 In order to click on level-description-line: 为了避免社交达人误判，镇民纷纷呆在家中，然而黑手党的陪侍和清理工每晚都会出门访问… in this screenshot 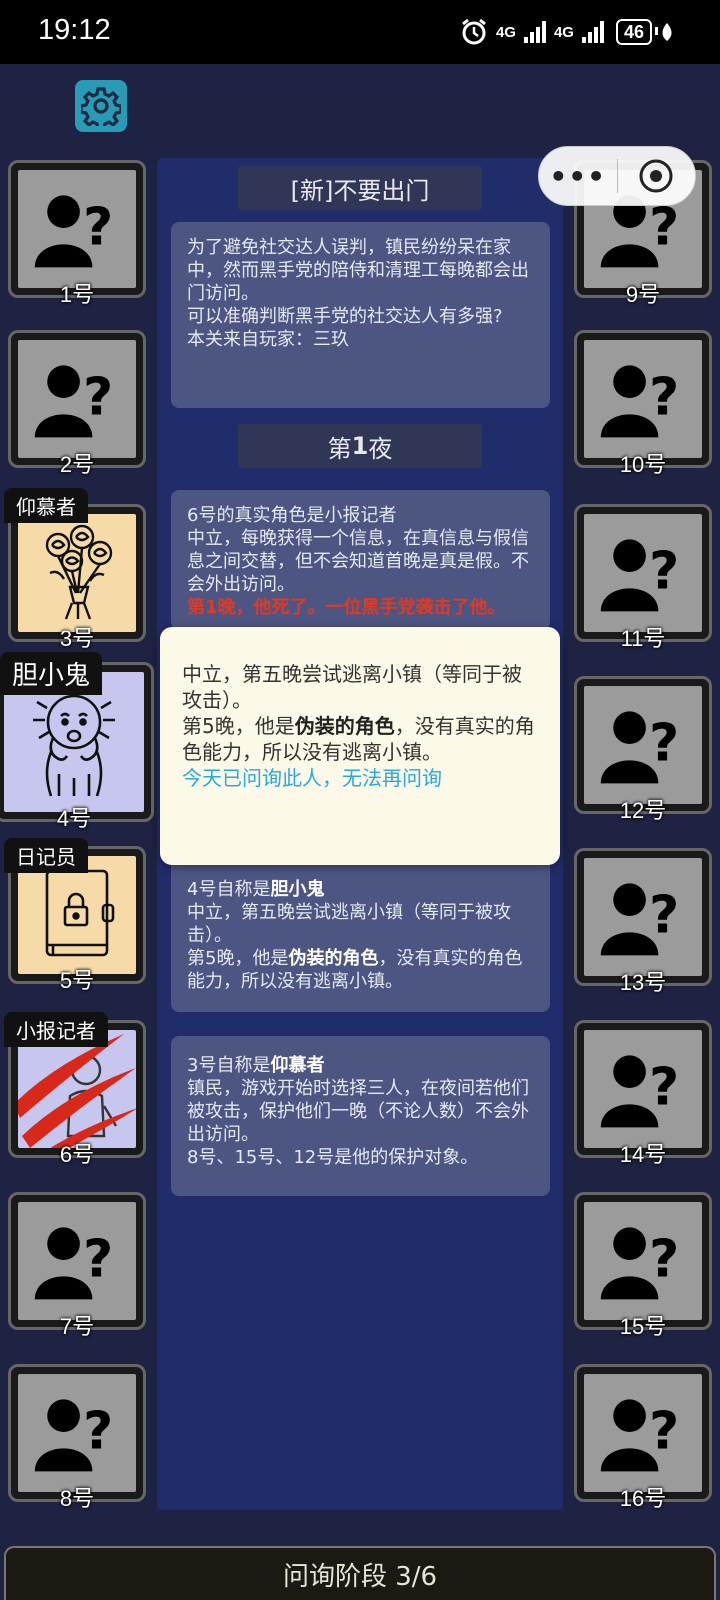, I will do `click(358, 270)`.